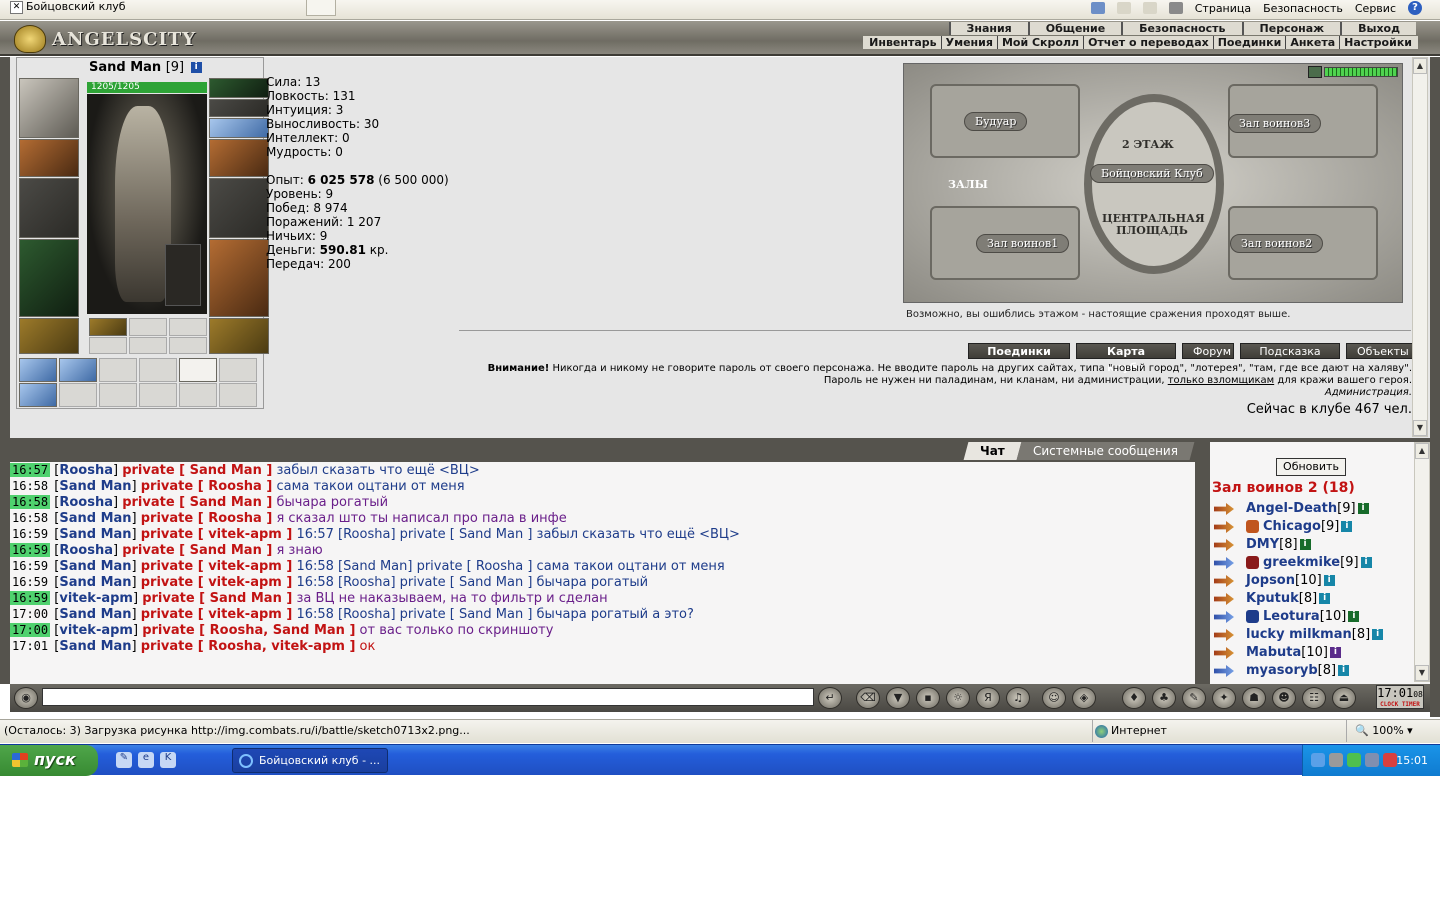  What do you see at coordinates (49, 208) in the screenshot?
I see `weapon-slot` at bounding box center [49, 208].